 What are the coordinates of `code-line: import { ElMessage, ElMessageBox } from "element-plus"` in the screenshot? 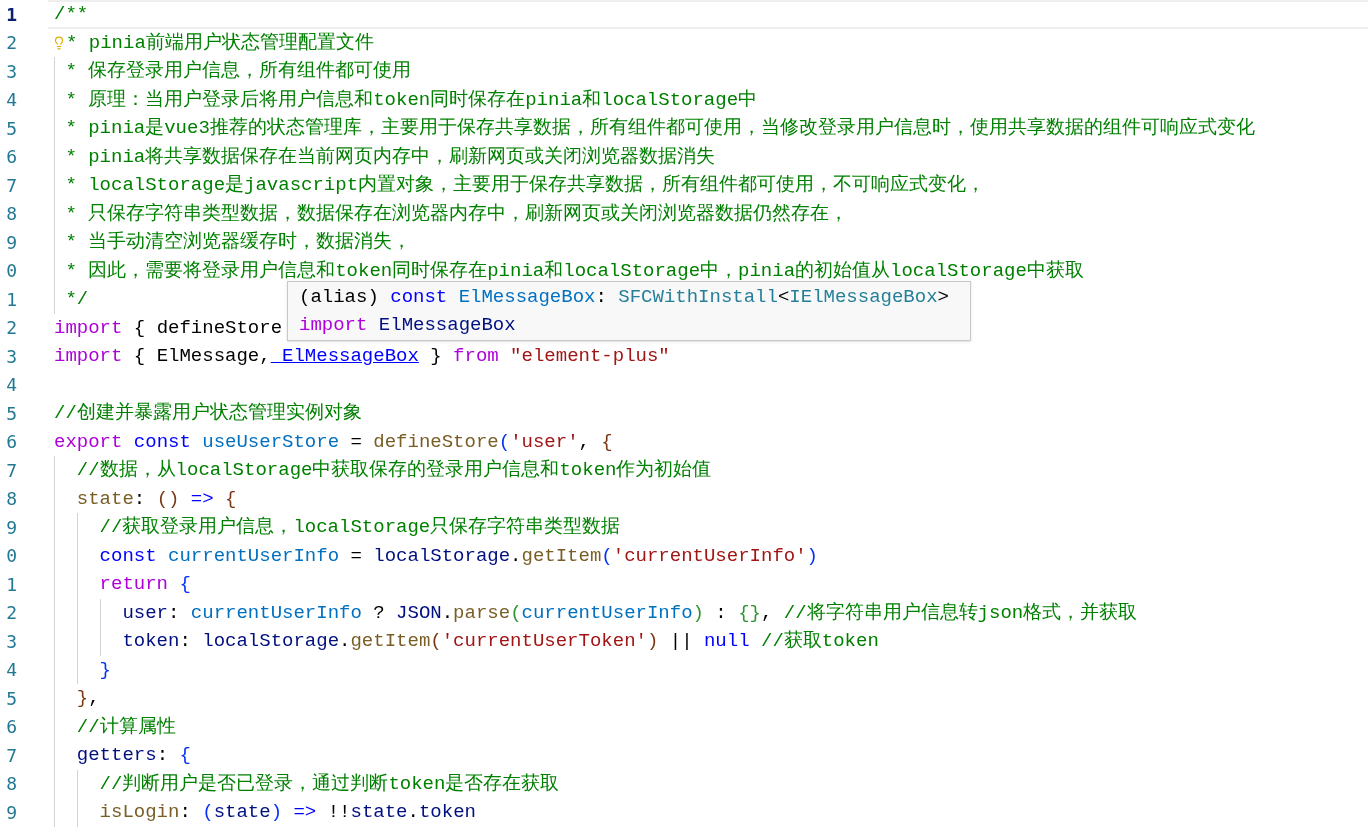 It's located at (362, 357).